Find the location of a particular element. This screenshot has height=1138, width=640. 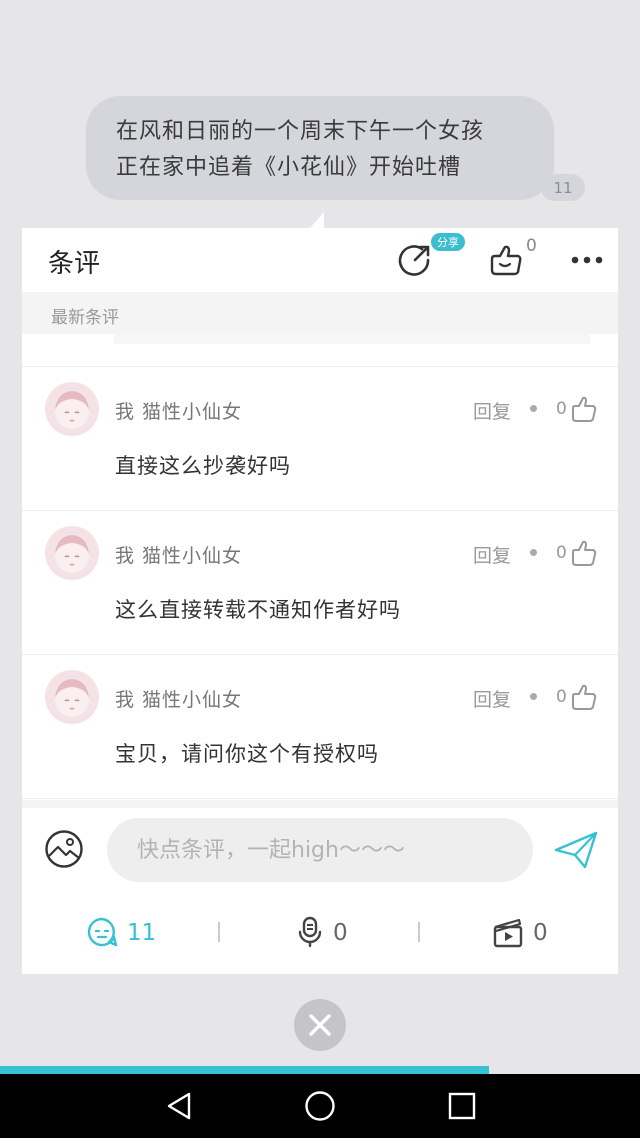

panel-pointer is located at coordinates (317, 220).